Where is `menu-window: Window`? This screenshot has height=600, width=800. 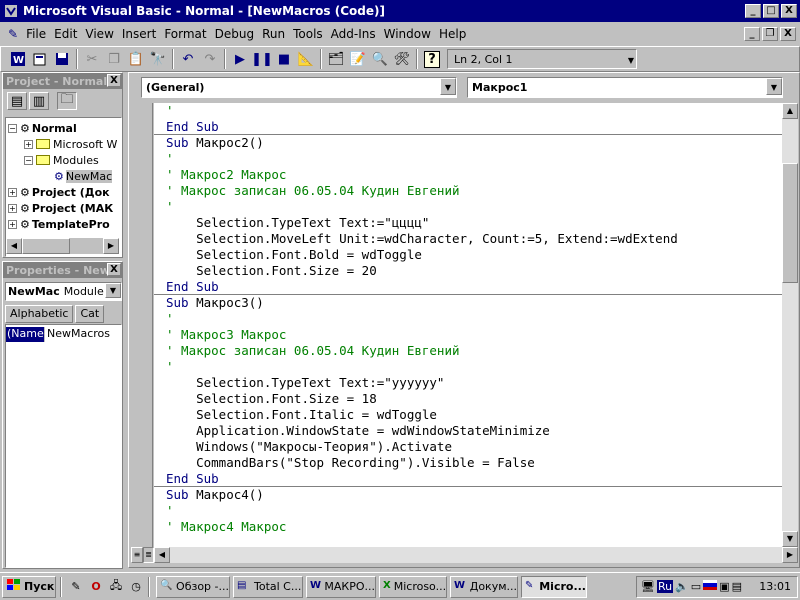 menu-window: Window is located at coordinates (407, 34).